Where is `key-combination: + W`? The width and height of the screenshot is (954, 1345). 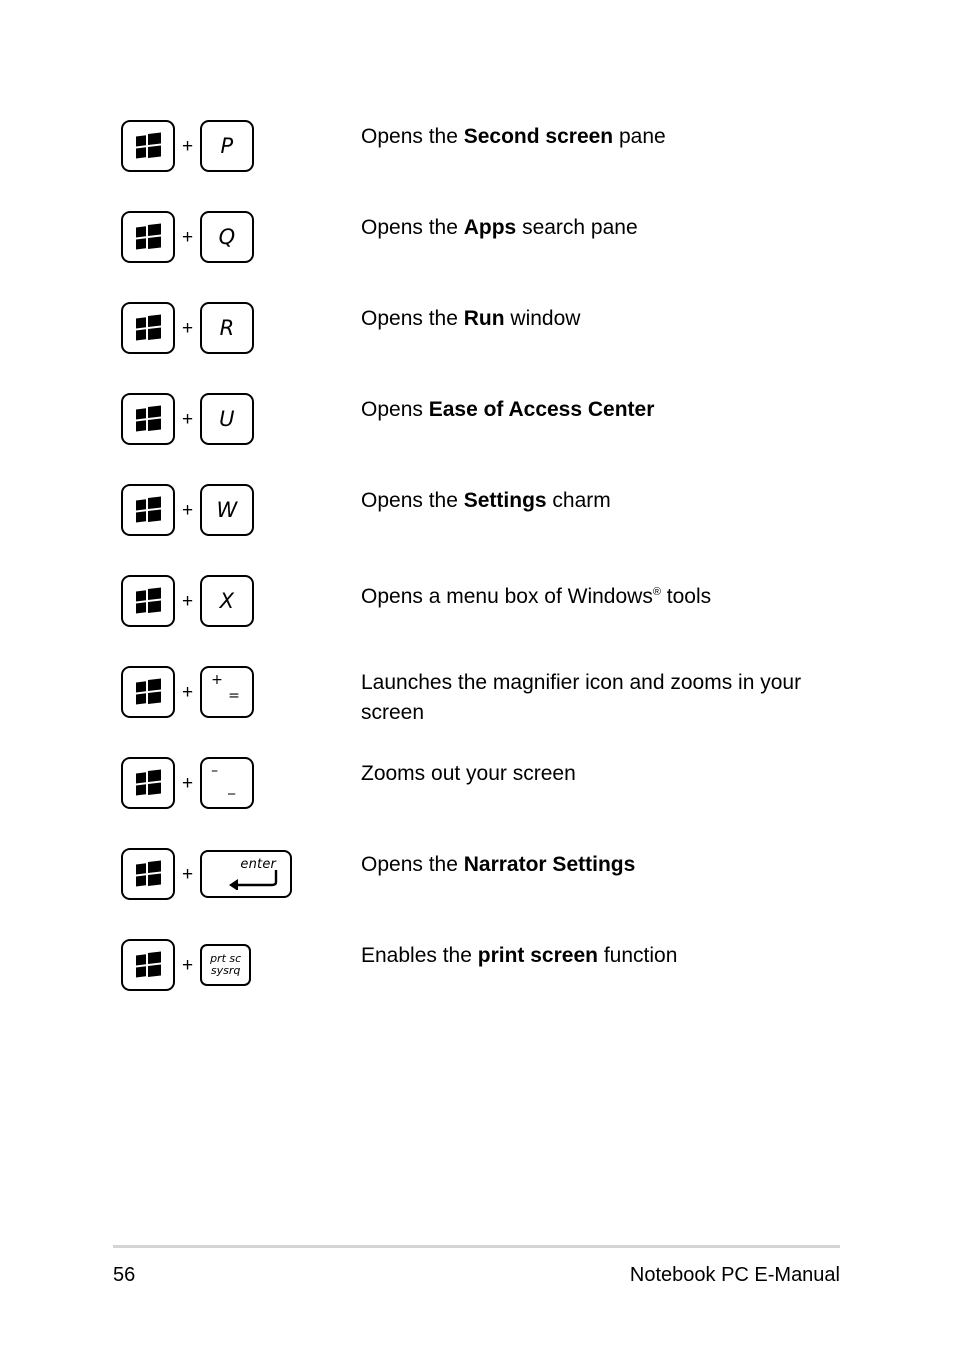 key-combination: + W is located at coordinates (241, 510).